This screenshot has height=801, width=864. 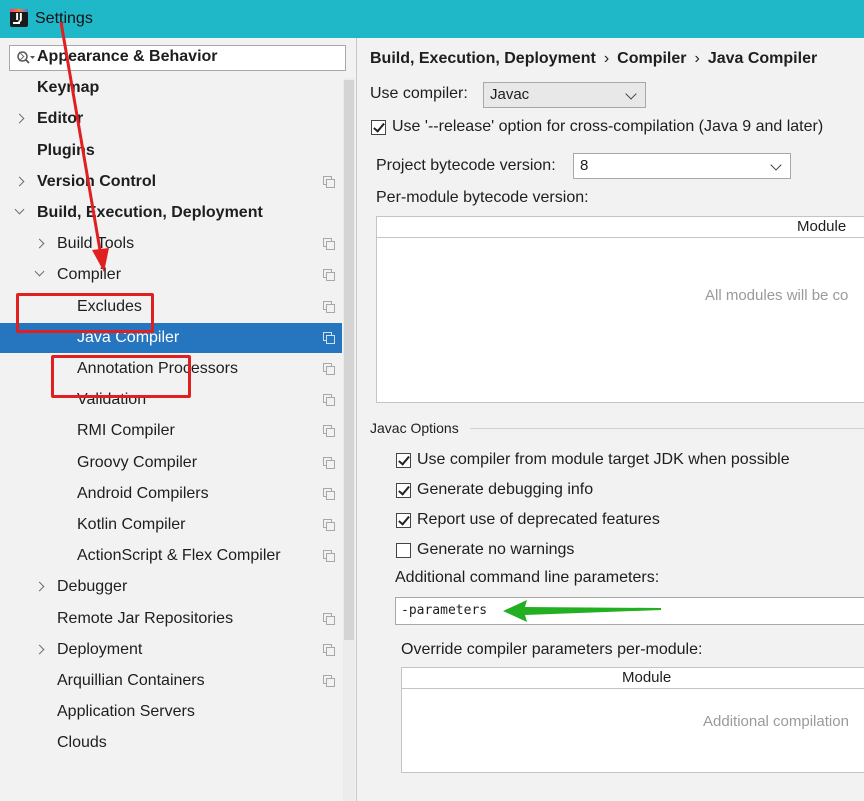 I want to click on per-module-bytecode-table: Module All modules will be co, so click(x=620, y=309).